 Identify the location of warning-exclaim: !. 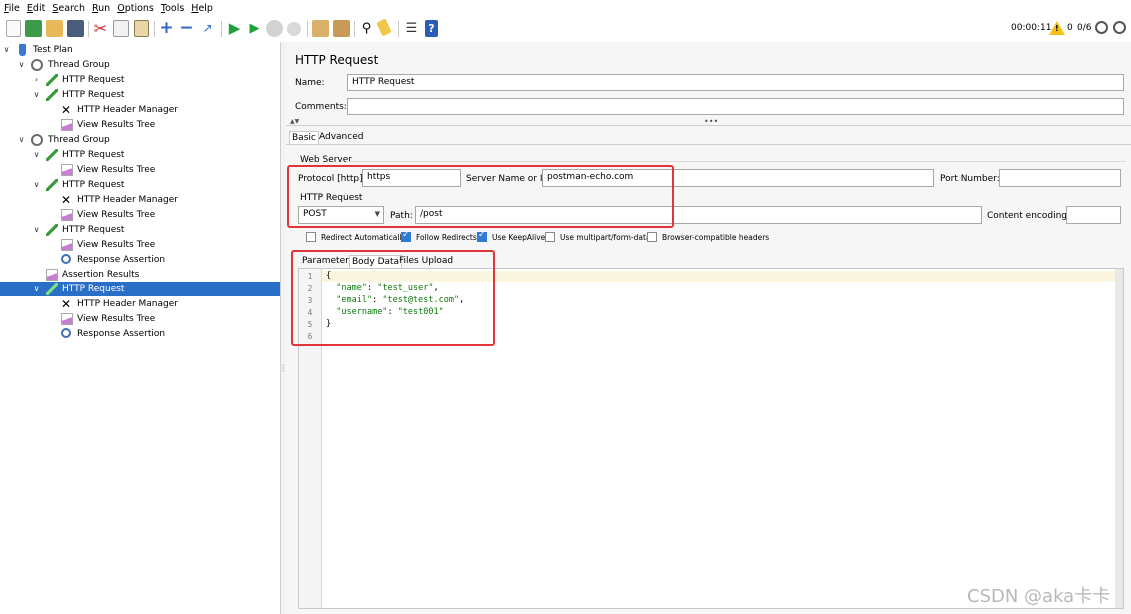
(1057, 28).